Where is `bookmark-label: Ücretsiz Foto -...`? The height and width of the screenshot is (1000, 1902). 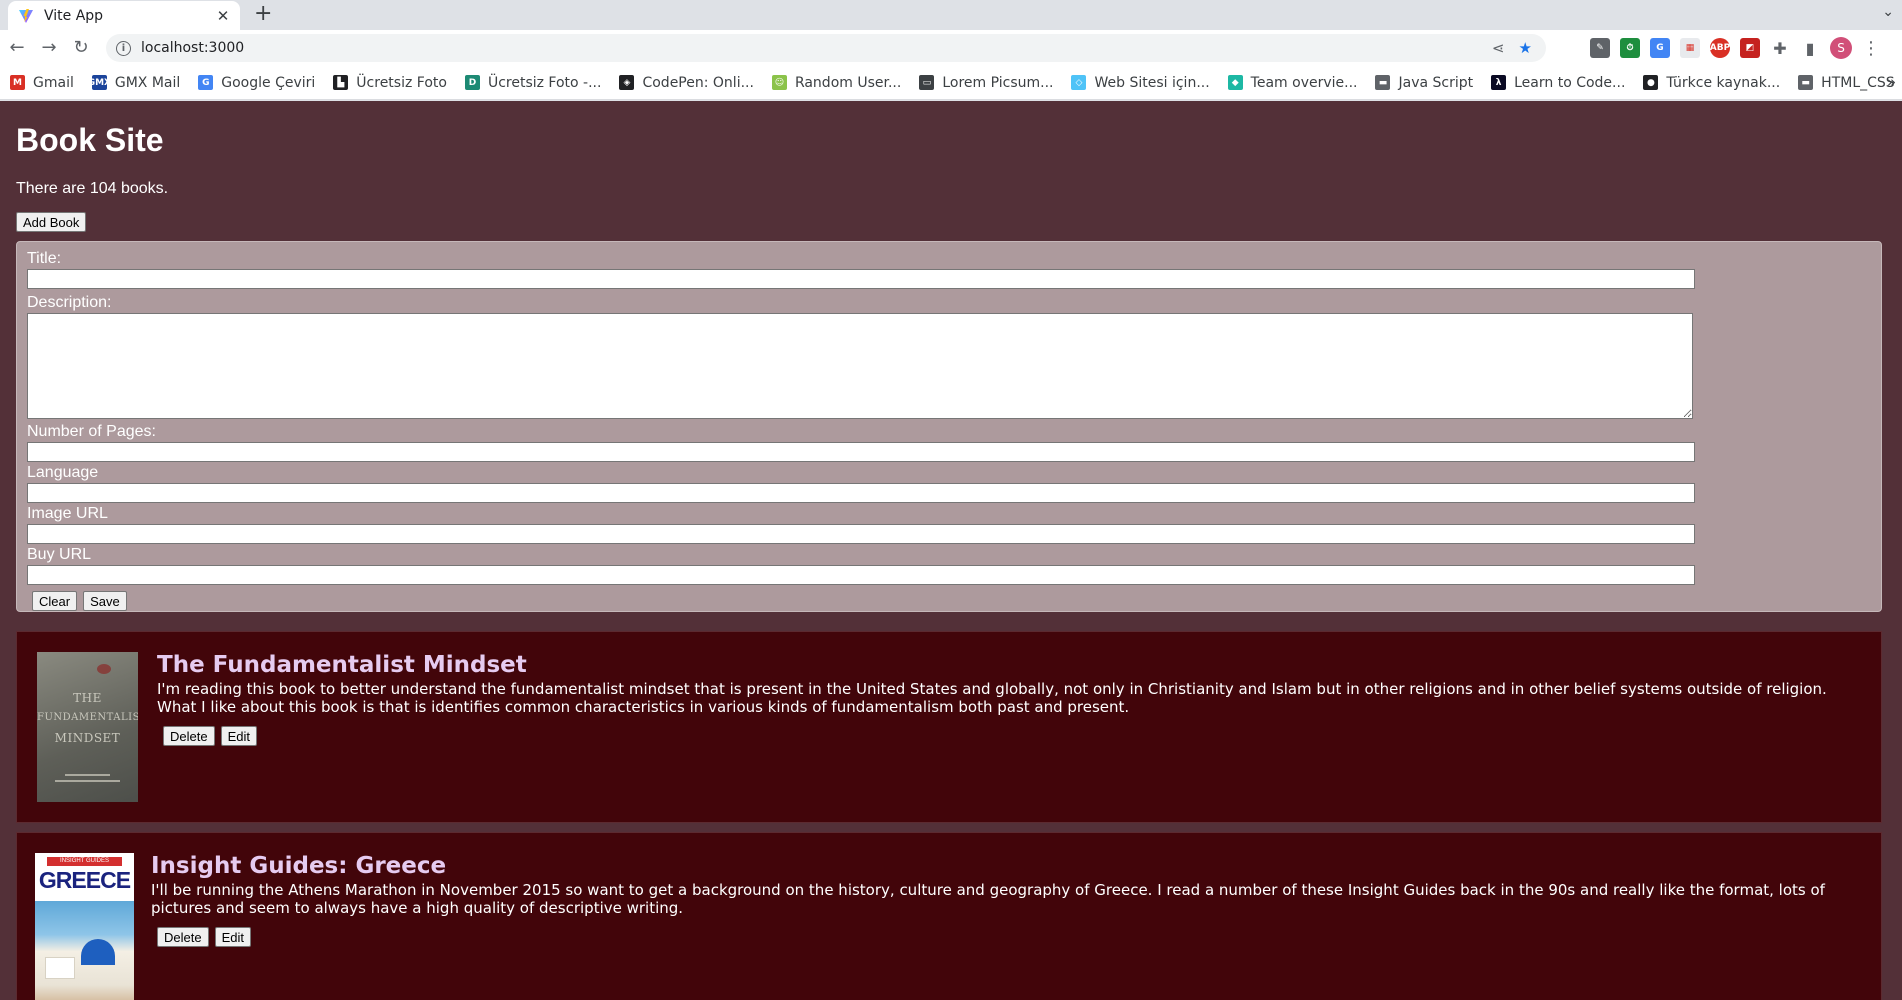 bookmark-label: Ücretsiz Foto -... is located at coordinates (544, 82).